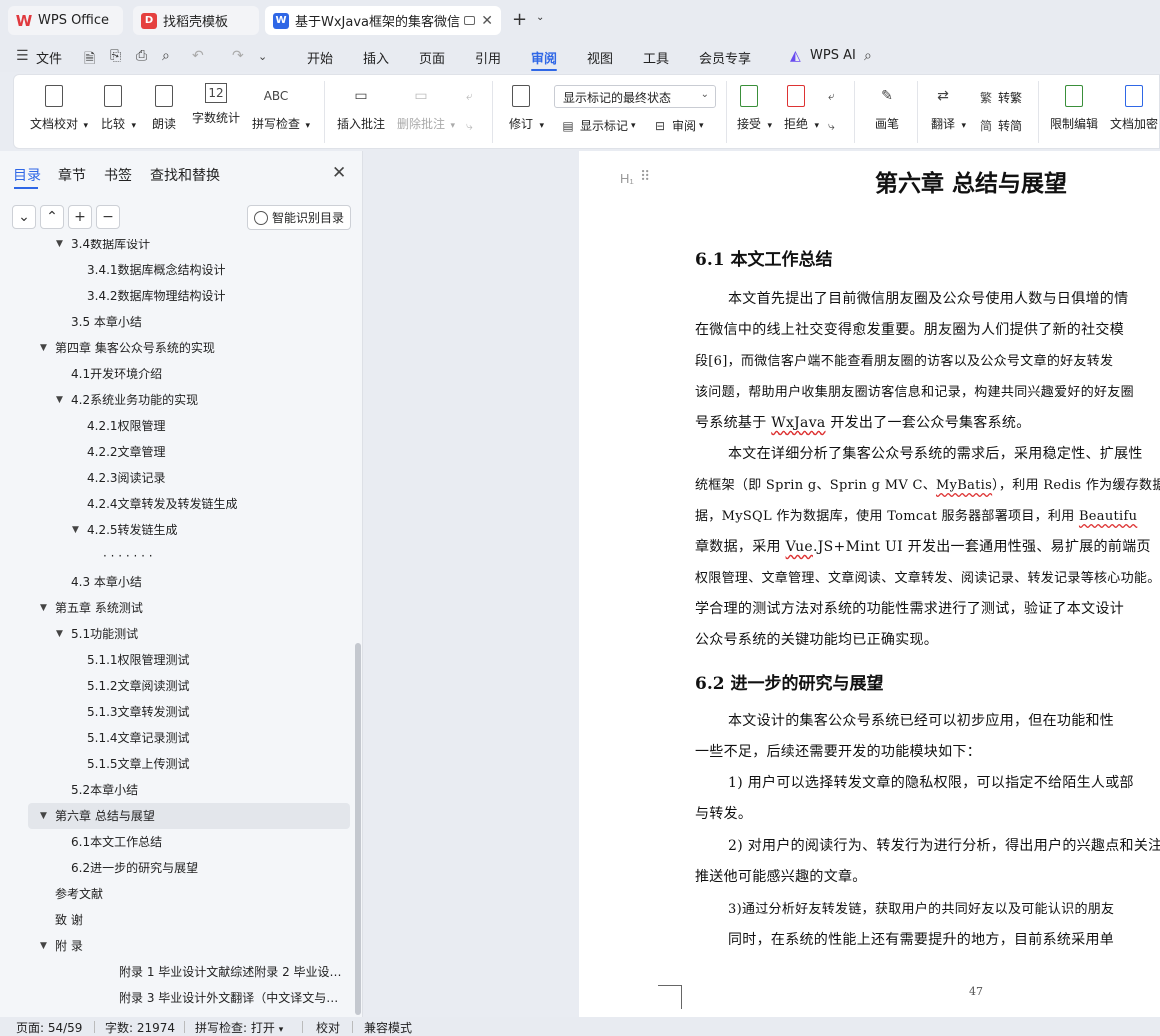  Describe the element at coordinates (175, 556) in the screenshot. I see `toc-item: · · · · · · ·` at that location.